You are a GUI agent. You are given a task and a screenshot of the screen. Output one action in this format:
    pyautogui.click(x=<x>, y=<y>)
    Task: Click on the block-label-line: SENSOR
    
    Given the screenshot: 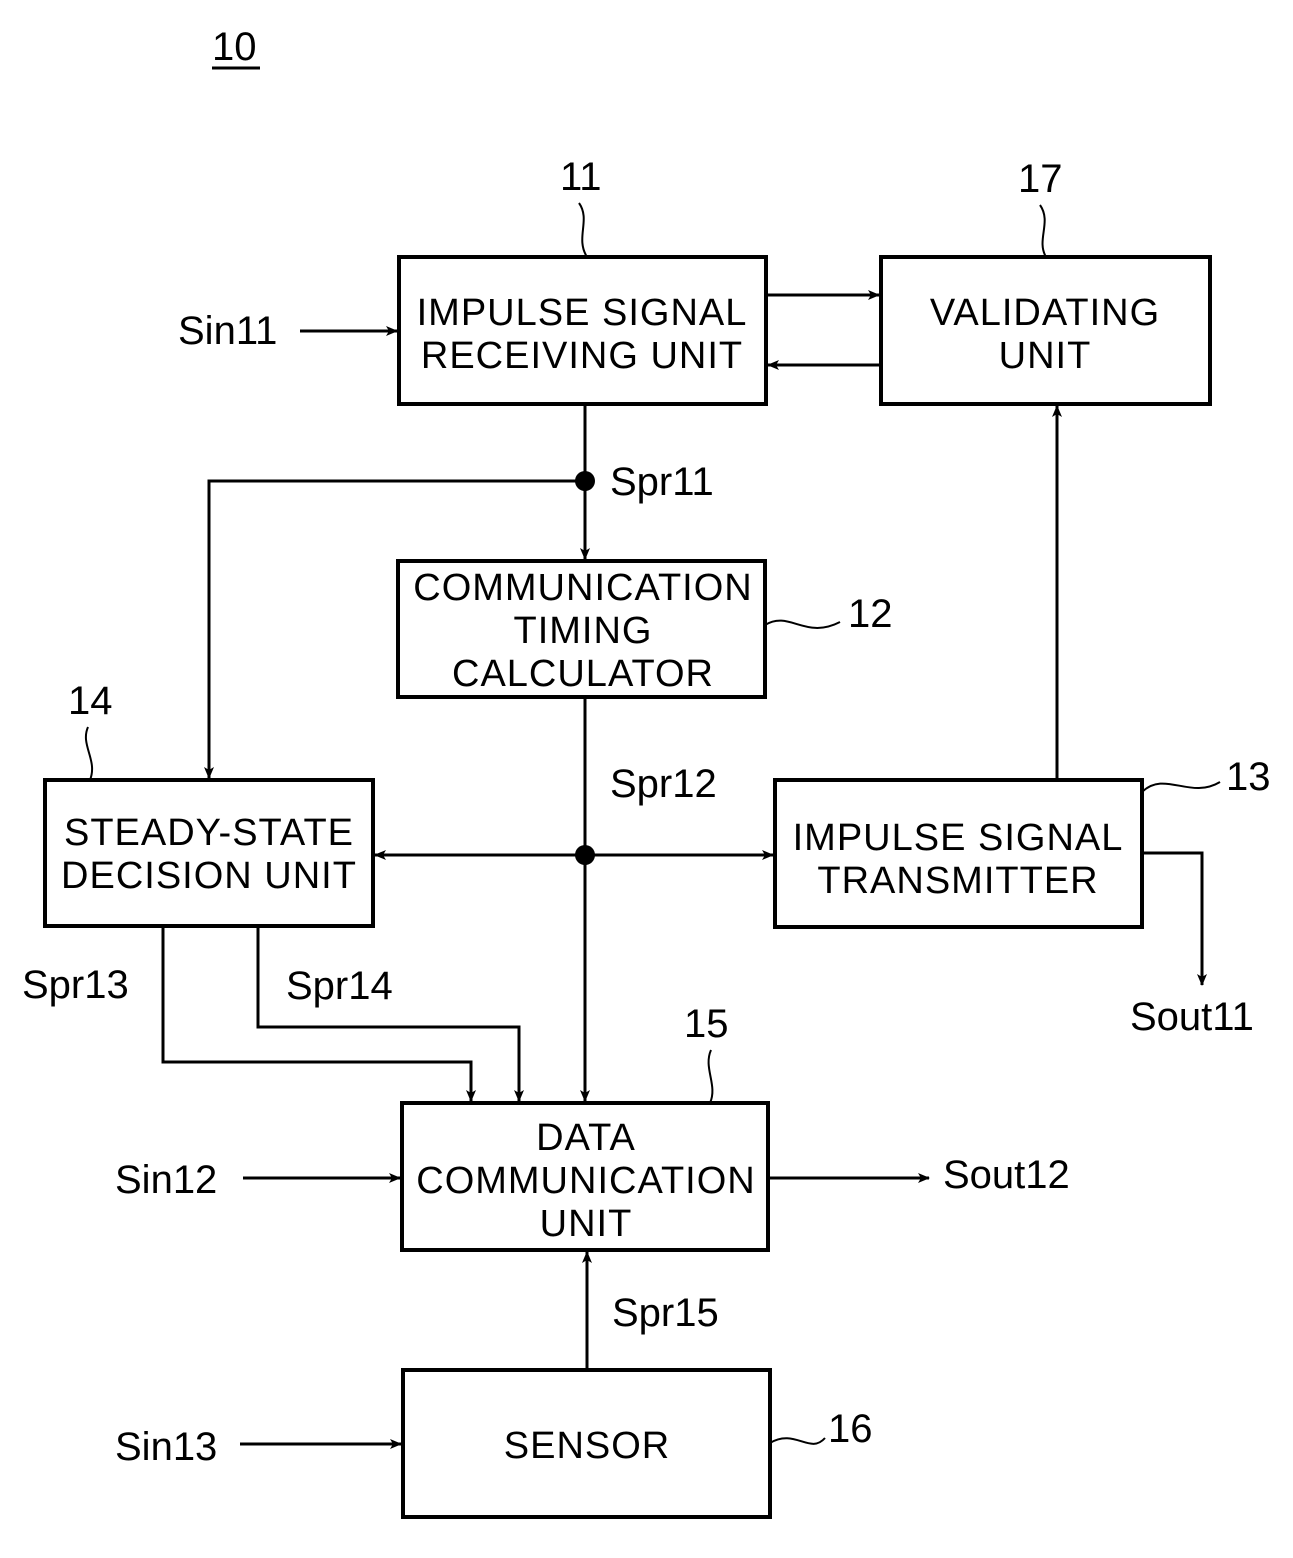 What is the action you would take?
    pyautogui.click(x=587, y=1446)
    